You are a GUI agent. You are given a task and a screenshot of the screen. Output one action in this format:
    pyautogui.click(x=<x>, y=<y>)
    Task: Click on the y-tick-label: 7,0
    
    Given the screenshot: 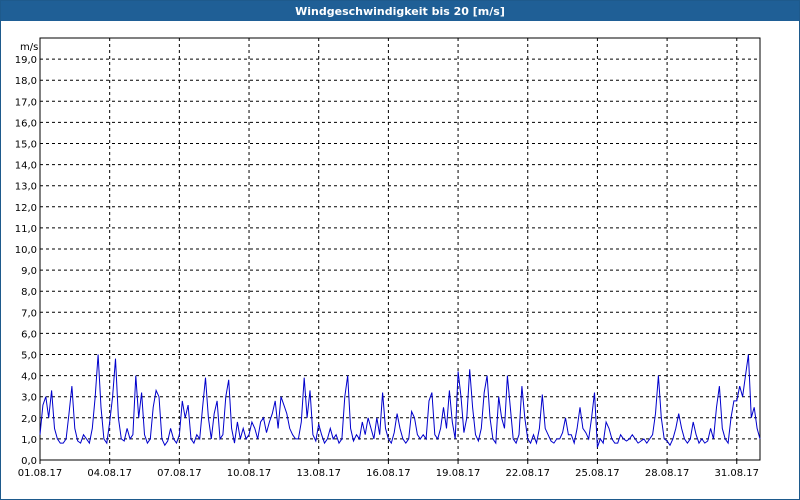 What is the action you would take?
    pyautogui.click(x=29, y=313)
    